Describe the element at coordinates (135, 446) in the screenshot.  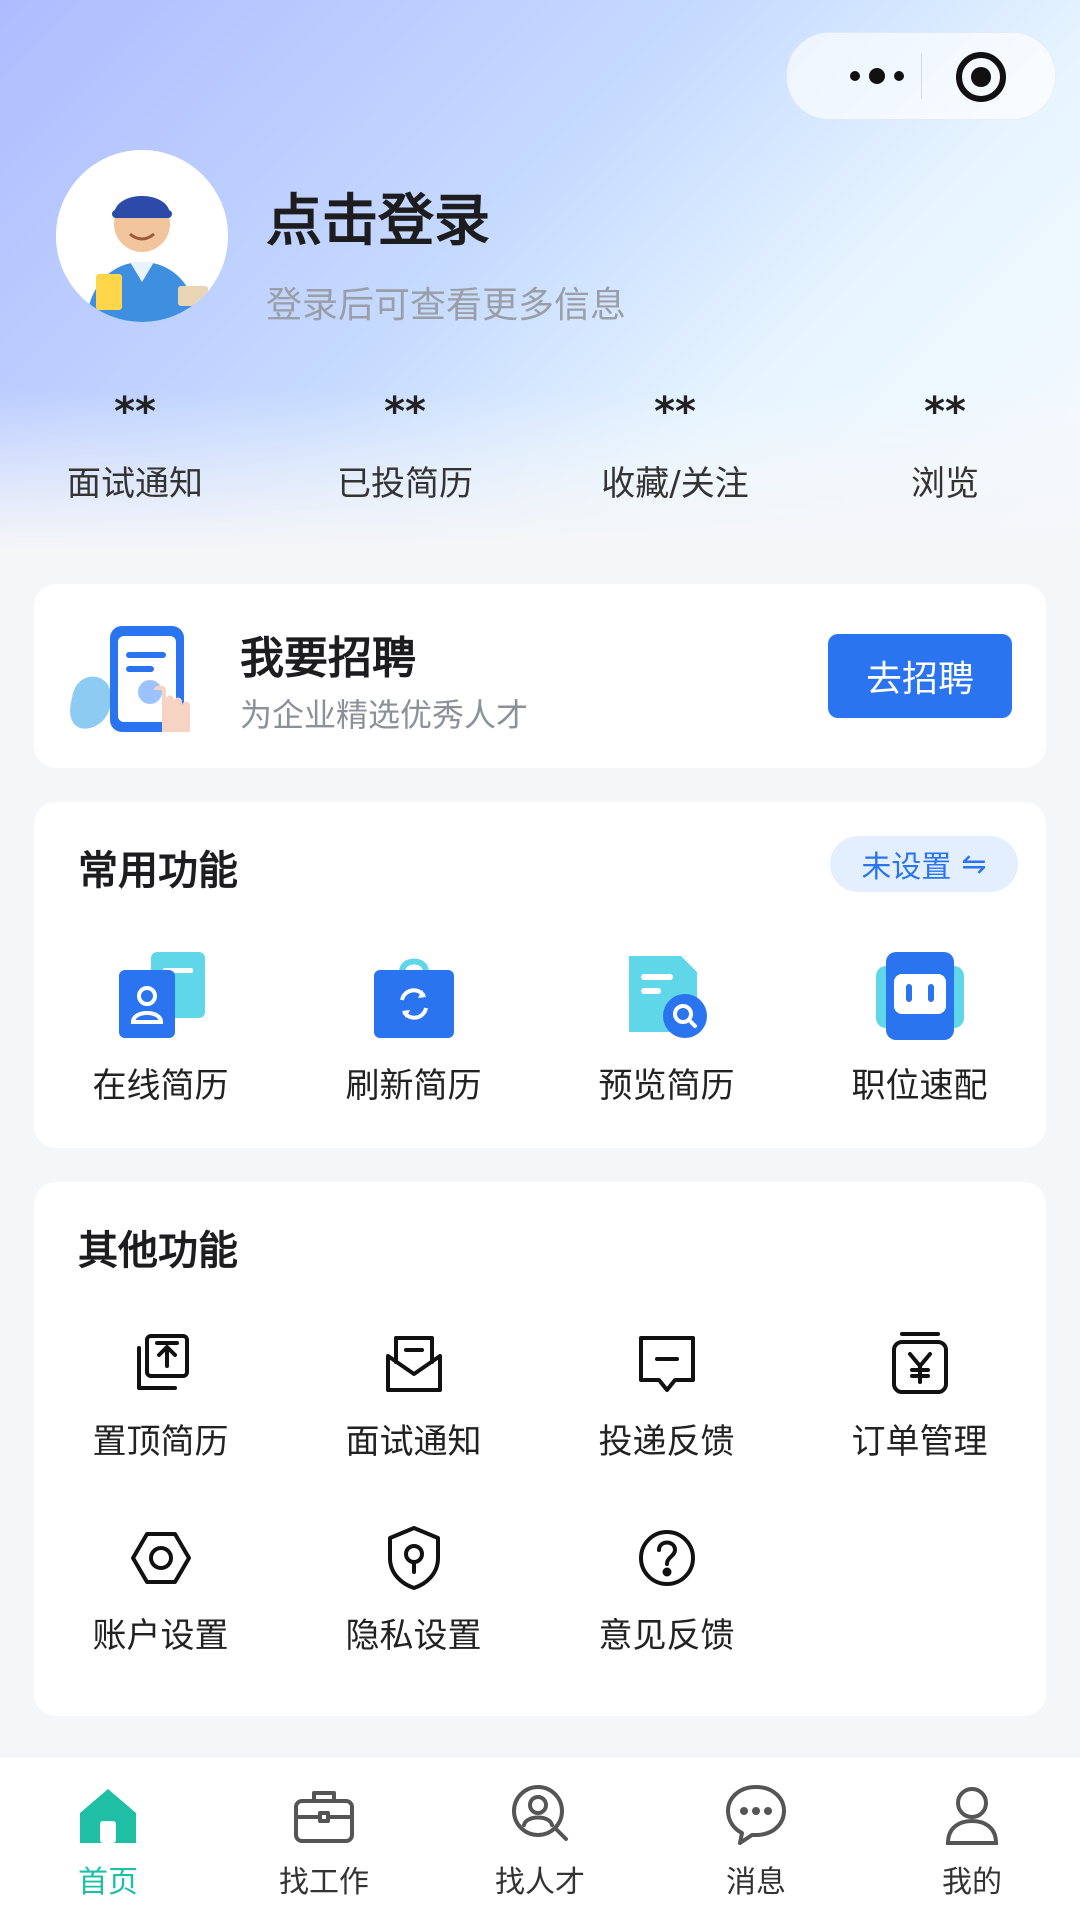
I see `stat-interview: ** 面试通知` at that location.